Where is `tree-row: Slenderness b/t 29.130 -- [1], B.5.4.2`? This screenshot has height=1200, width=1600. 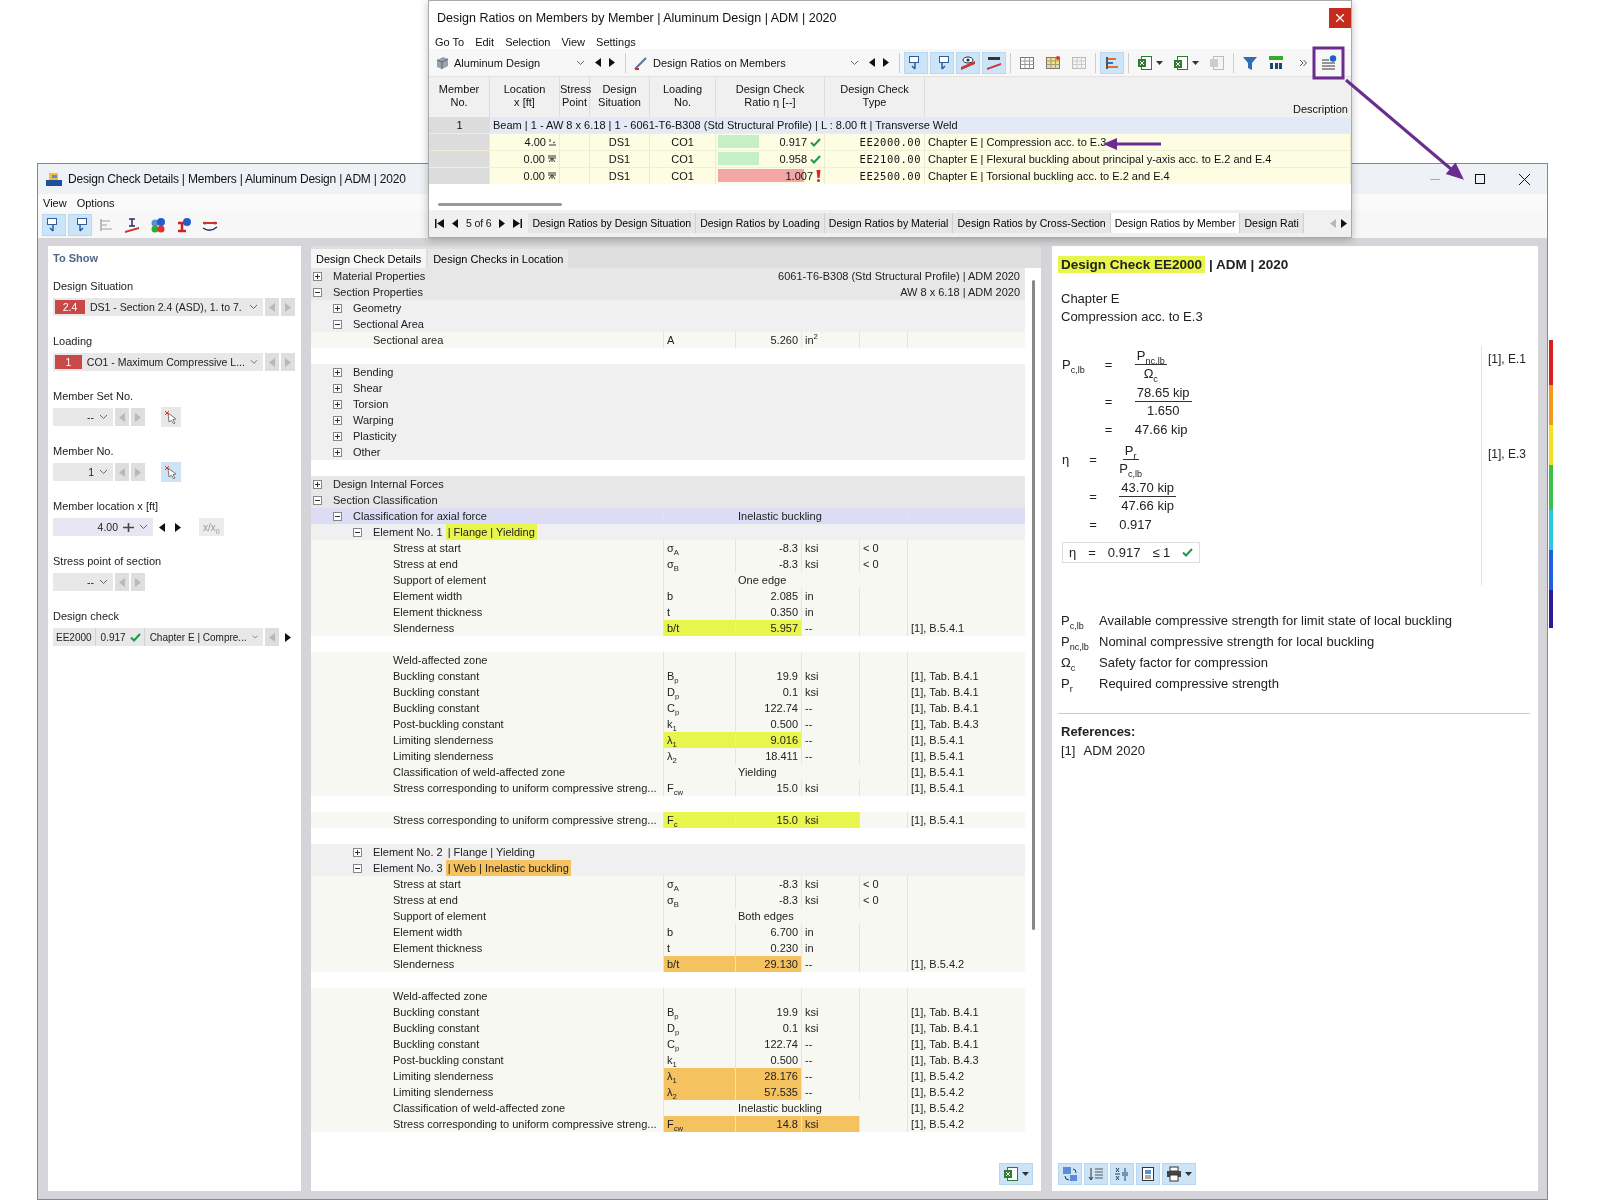 tree-row: Slenderness b/t 29.130 -- [1], B.5.4.2 is located at coordinates (668, 964).